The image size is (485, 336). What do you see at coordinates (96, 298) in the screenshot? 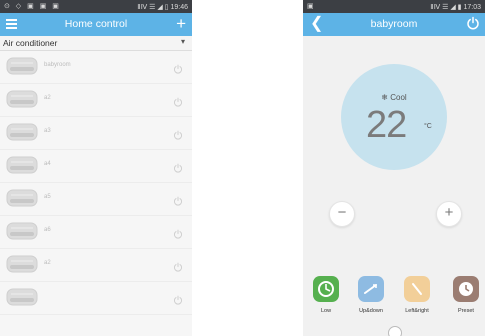
I see `device-row` at bounding box center [96, 298].